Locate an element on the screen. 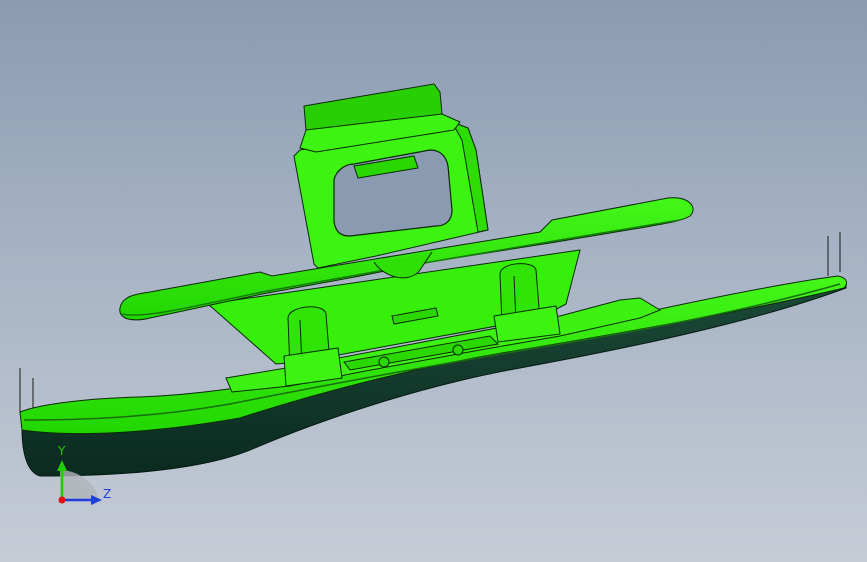 This screenshot has width=867, height=562. y-axis-arrow-icon is located at coordinates (62, 465).